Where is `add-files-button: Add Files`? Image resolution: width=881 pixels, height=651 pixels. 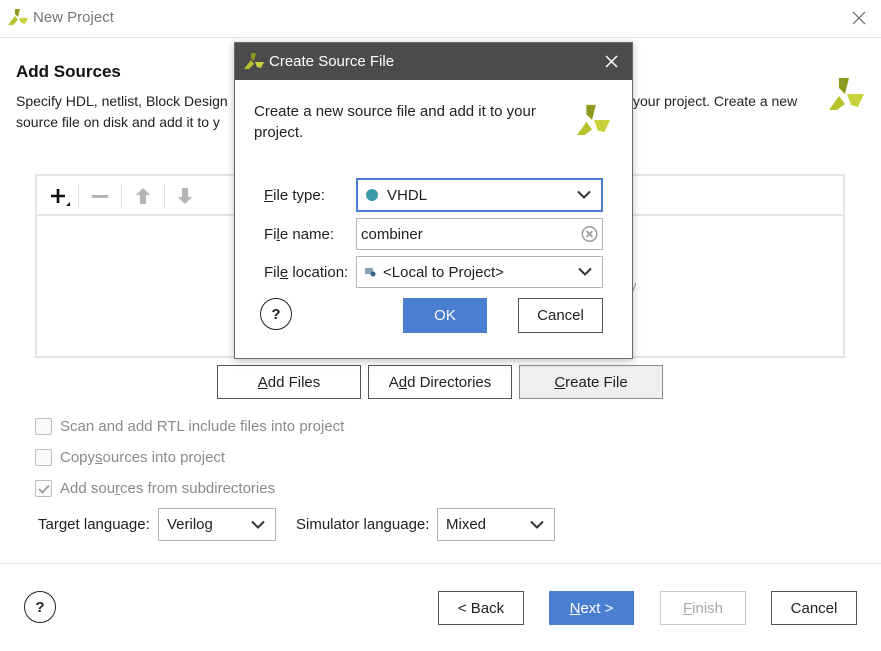 add-files-button: Add Files is located at coordinates (289, 382).